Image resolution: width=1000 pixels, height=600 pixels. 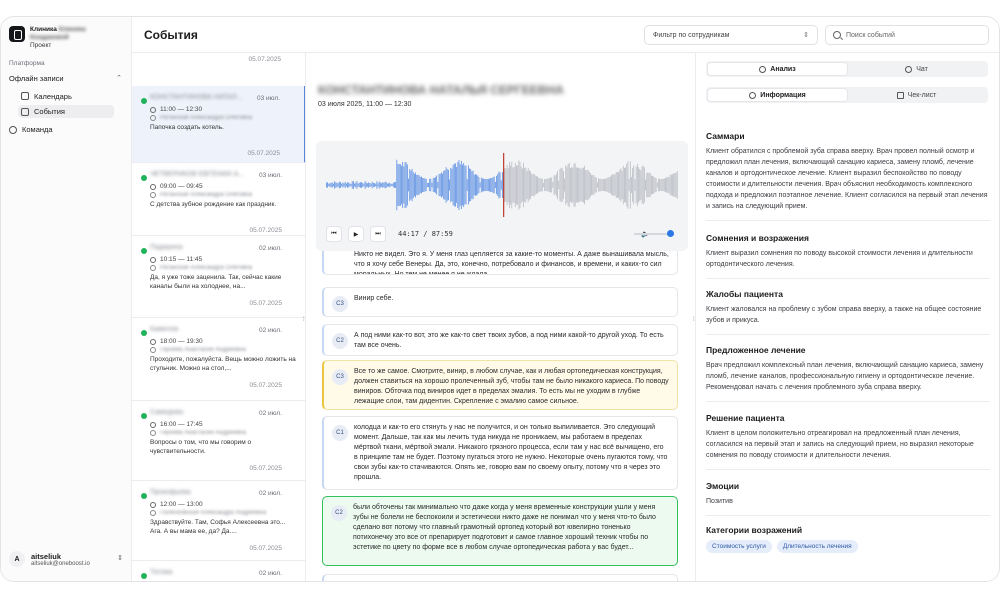 I want to click on waveform, so click(x=502, y=185).